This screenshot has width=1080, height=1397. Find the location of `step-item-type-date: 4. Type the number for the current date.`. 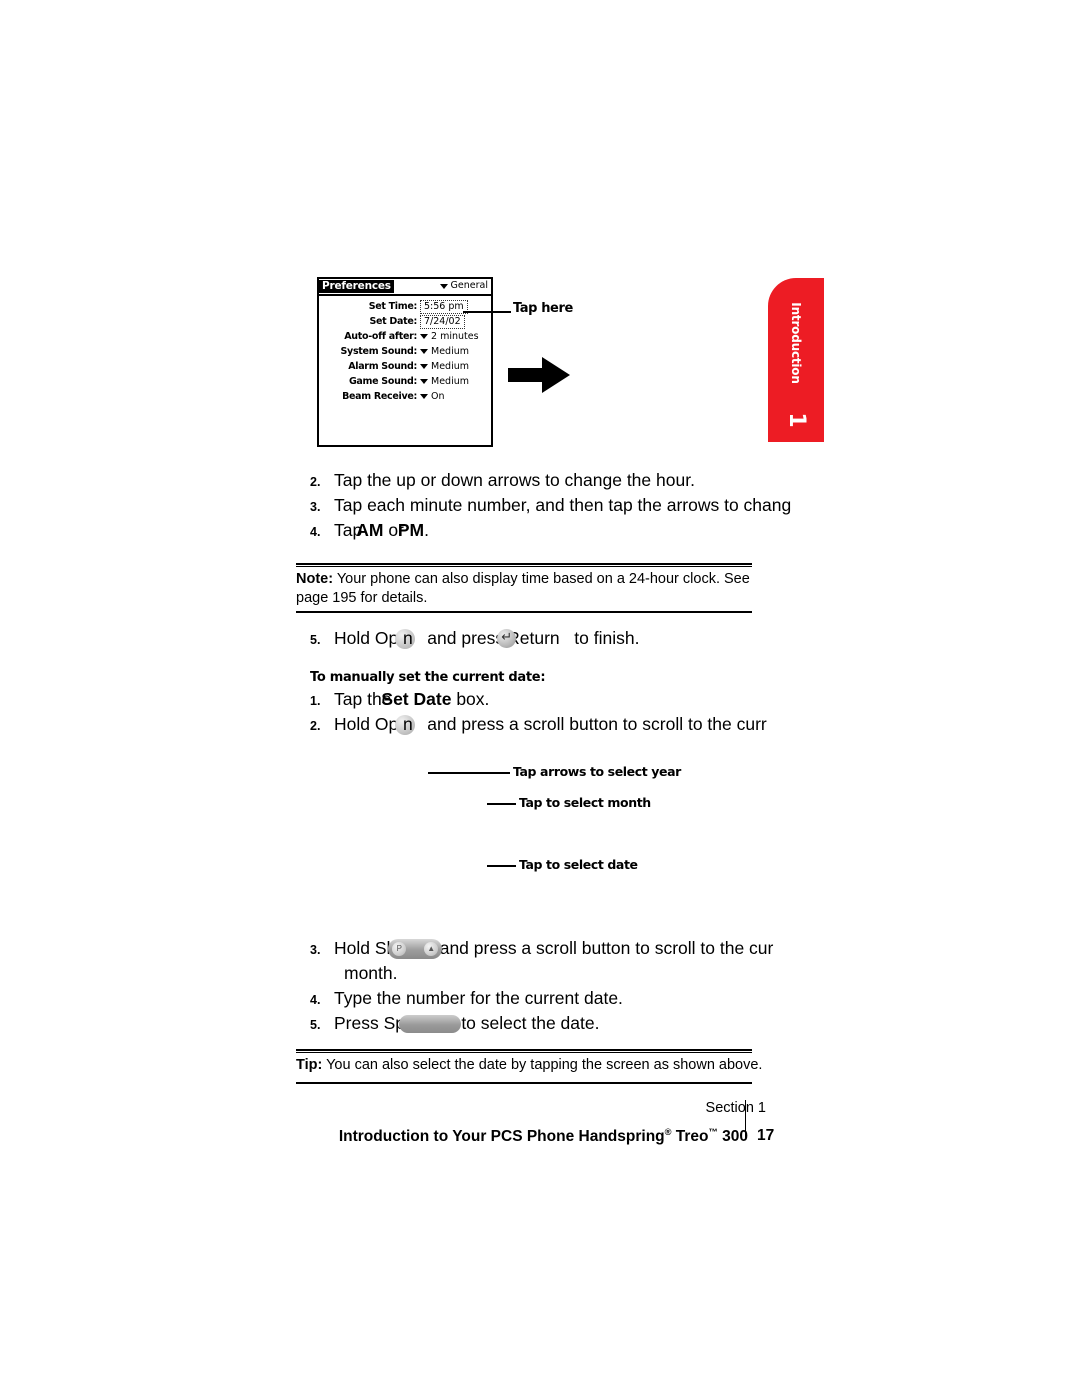

step-item-type-date: 4. Type the number for the current date. is located at coordinates (466, 999).